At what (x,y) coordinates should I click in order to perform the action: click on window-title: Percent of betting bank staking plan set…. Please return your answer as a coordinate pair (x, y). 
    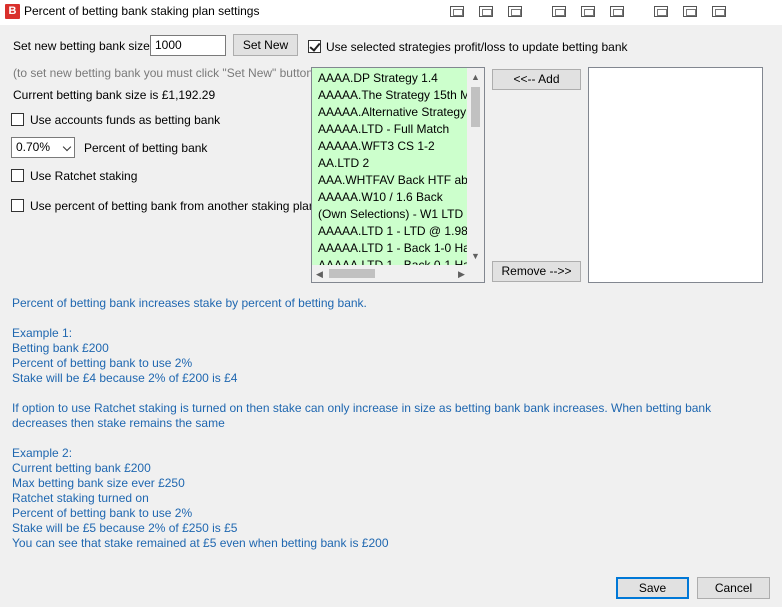
    Looking at the image, I should click on (142, 11).